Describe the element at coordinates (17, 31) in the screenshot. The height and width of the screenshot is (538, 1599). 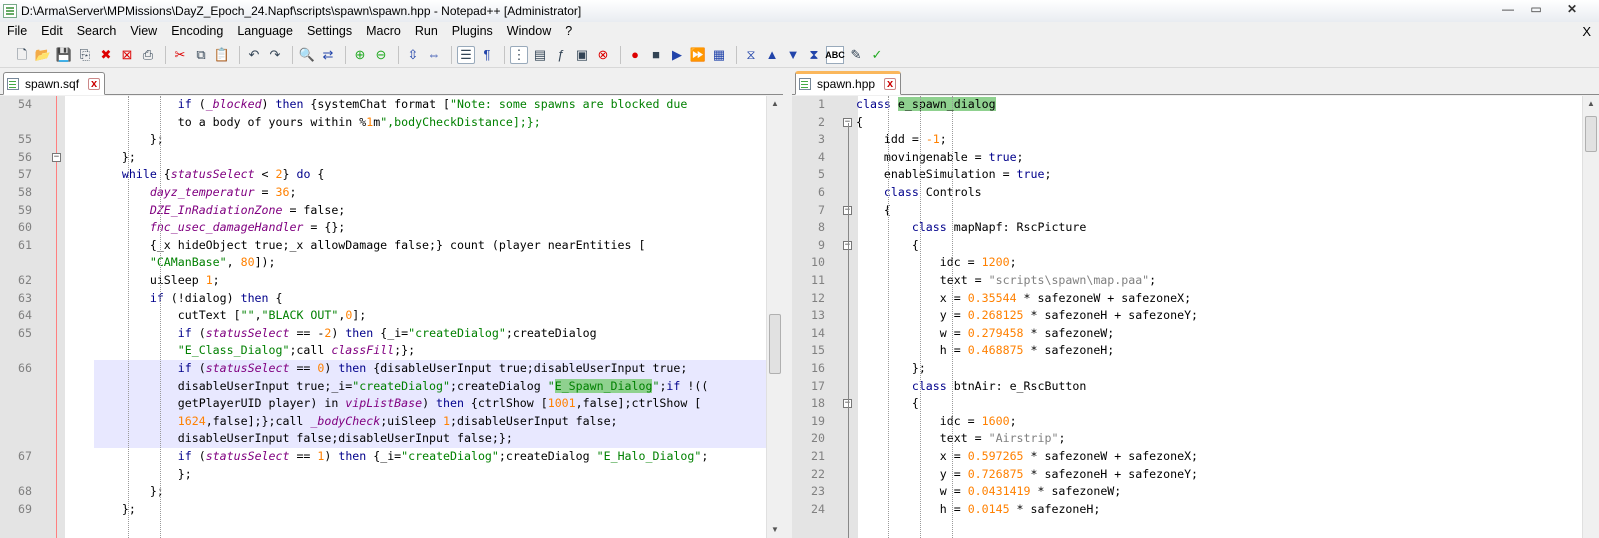
I see `menu-file: File` at that location.